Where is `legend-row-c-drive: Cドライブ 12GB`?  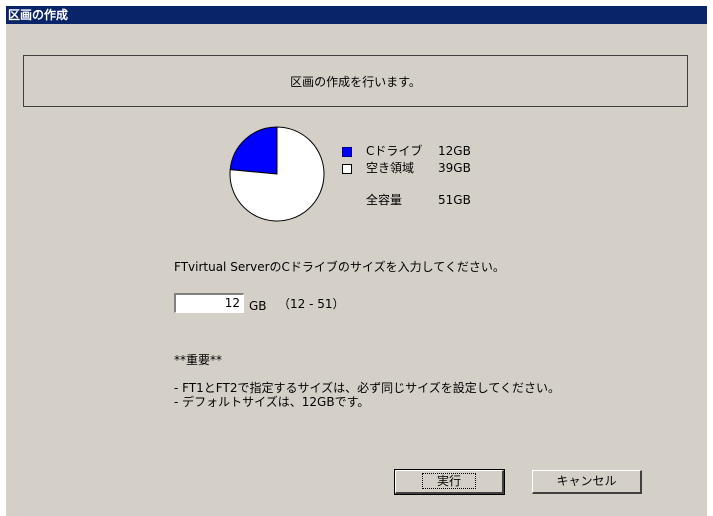 legend-row-c-drive: Cドライブ 12GB is located at coordinates (427, 151).